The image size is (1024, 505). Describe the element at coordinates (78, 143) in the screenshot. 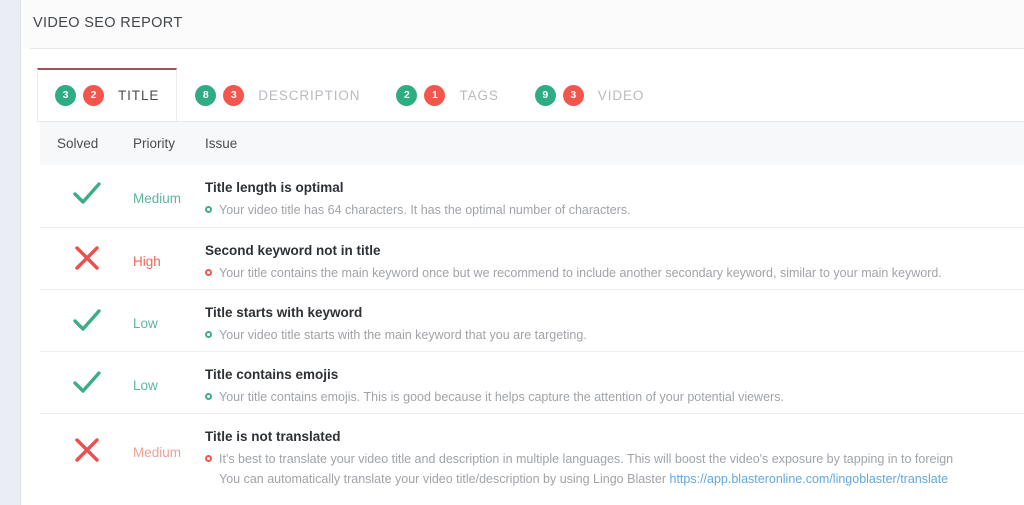

I see `column-header-solved: Solved` at that location.